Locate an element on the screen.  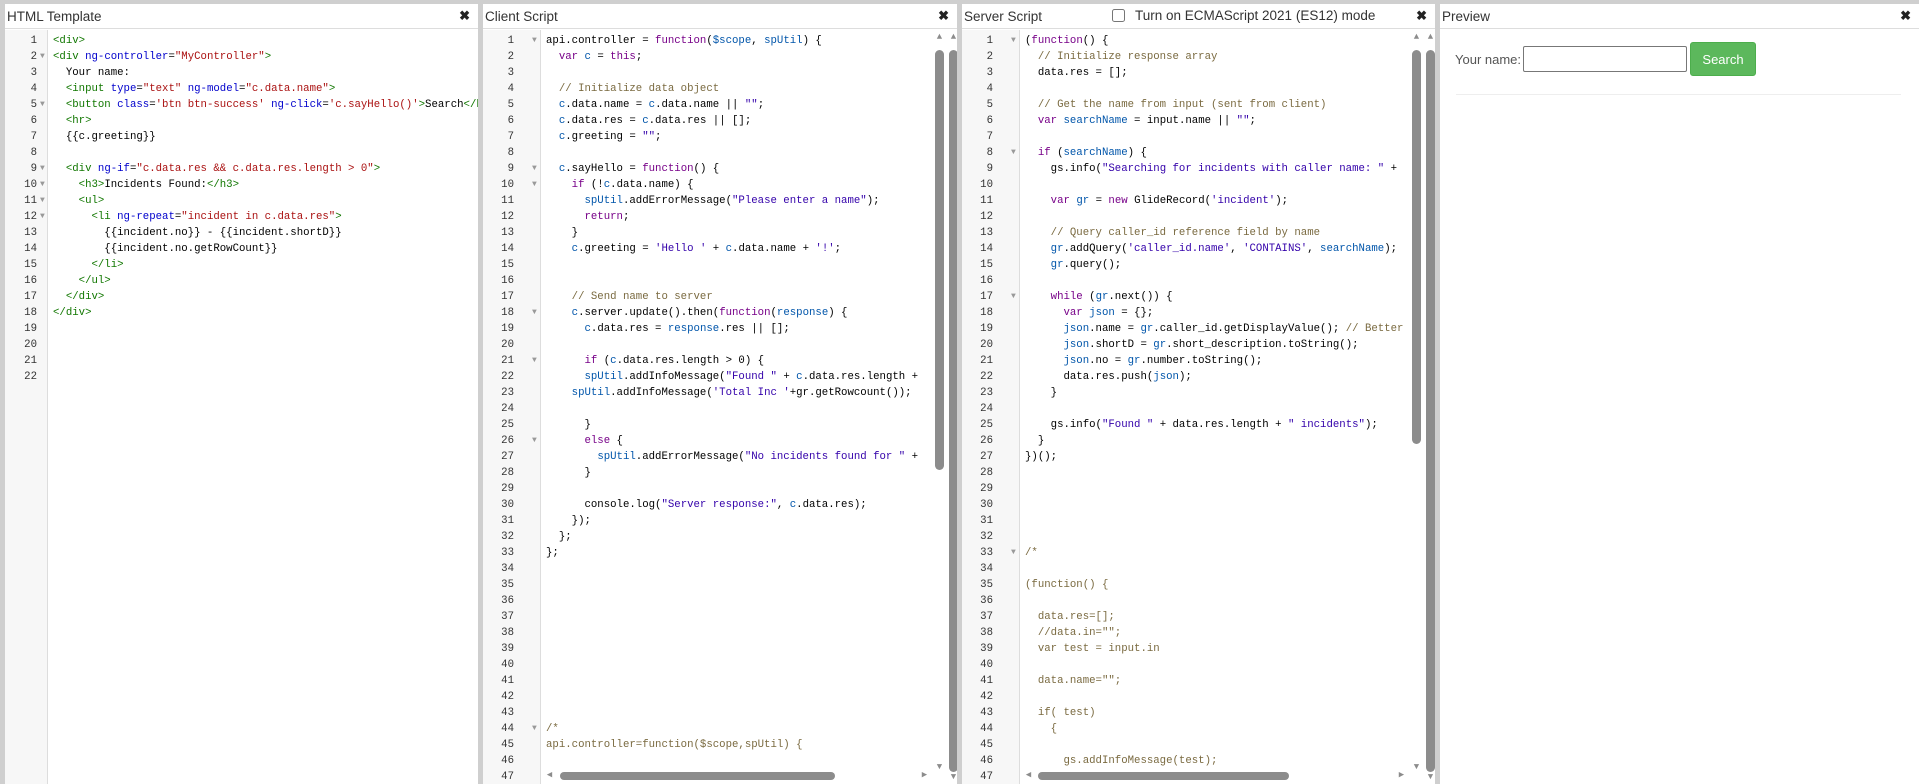
es12-mode-checkbox is located at coordinates (1118, 15).